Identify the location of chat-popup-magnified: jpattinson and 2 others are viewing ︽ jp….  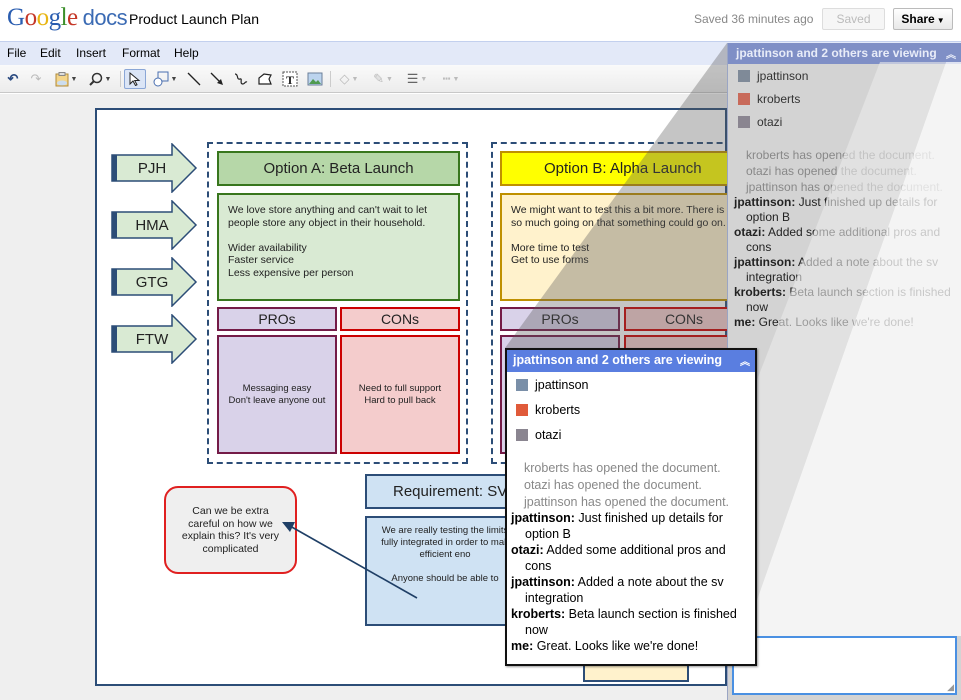
(631, 507).